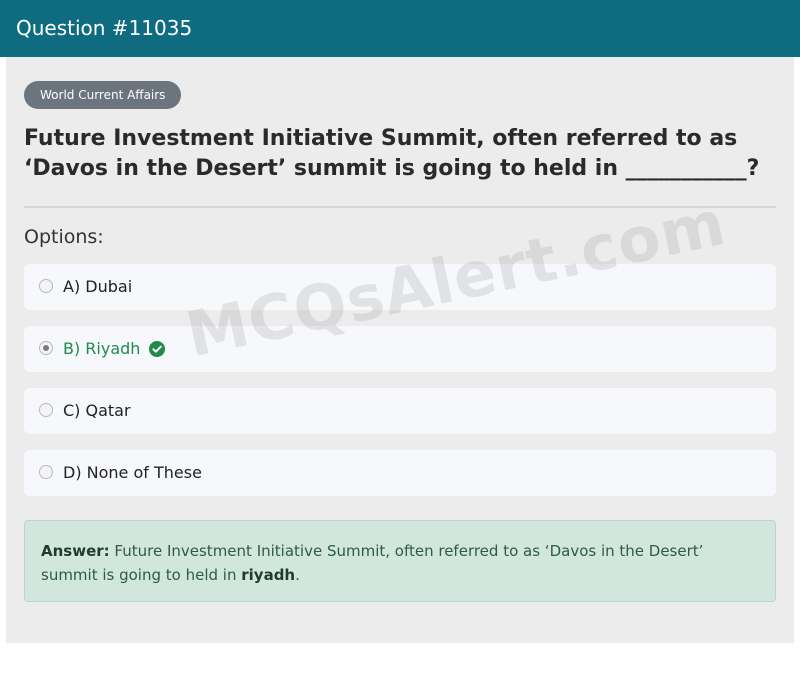 The image size is (800, 674). What do you see at coordinates (400, 287) in the screenshot?
I see `option-a: A) Dubai` at bounding box center [400, 287].